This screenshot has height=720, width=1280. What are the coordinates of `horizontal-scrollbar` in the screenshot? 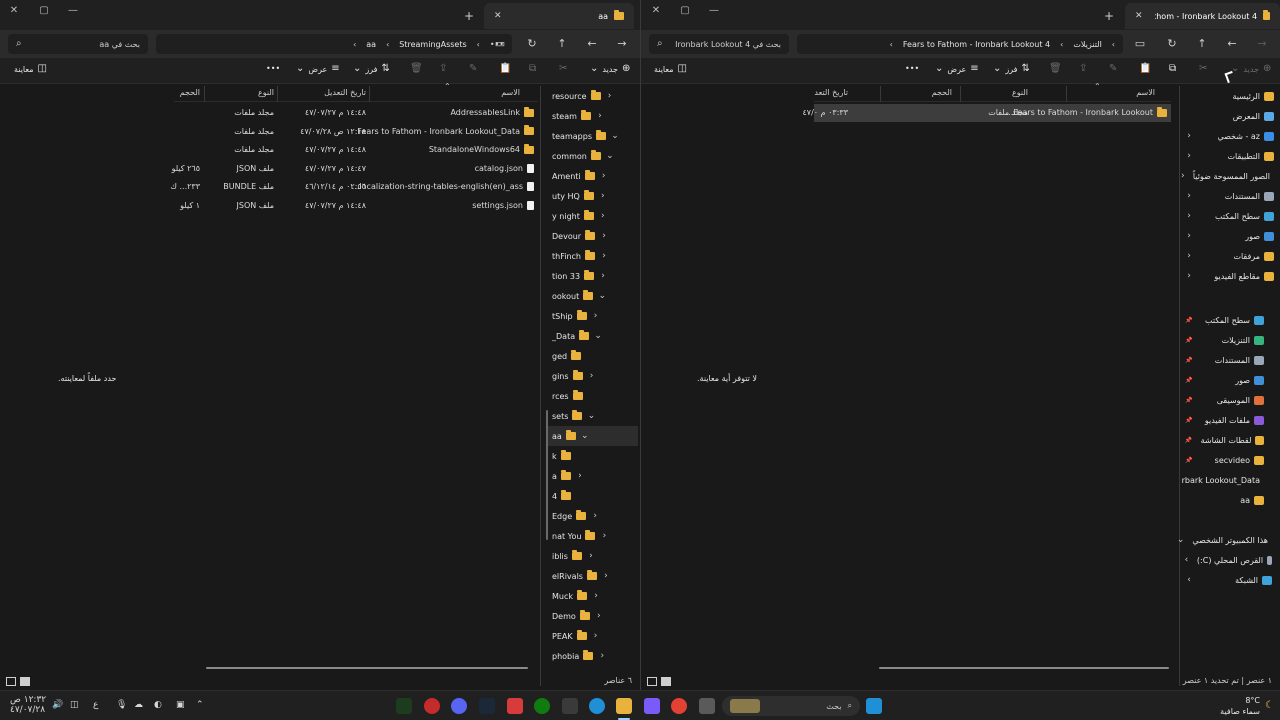 It's located at (367, 668).